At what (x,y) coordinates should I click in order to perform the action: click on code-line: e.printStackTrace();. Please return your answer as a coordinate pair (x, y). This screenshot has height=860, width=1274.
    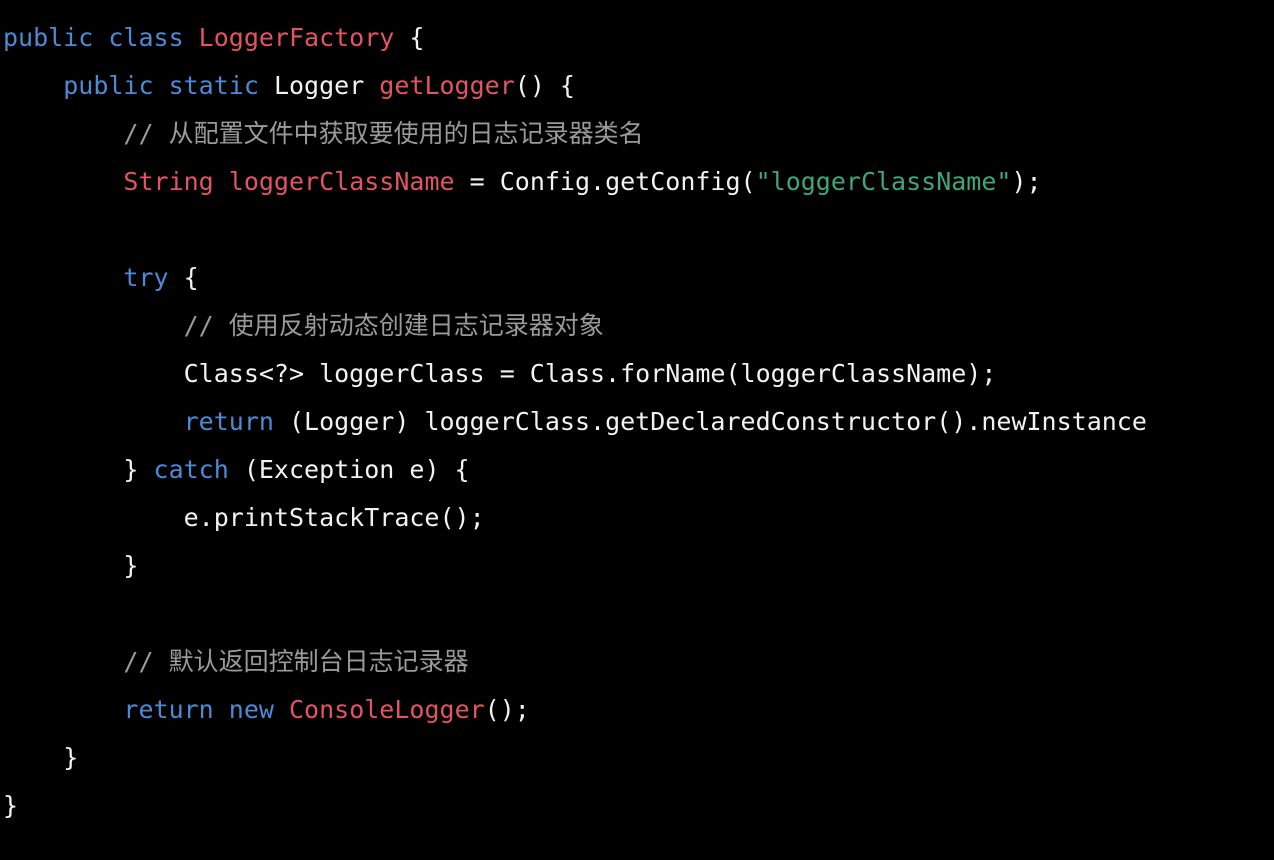
    Looking at the image, I should click on (244, 518).